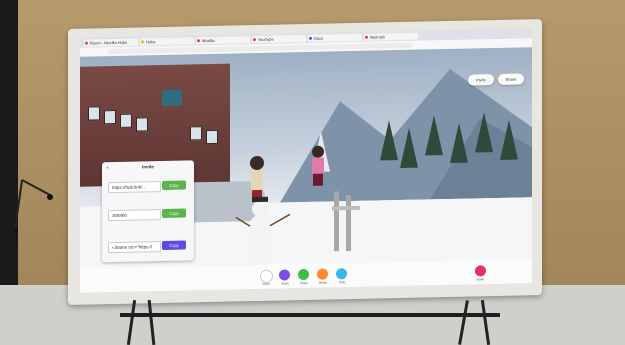 The height and width of the screenshot is (345, 625). I want to click on browser-tab-label: YouTube, so click(266, 39).